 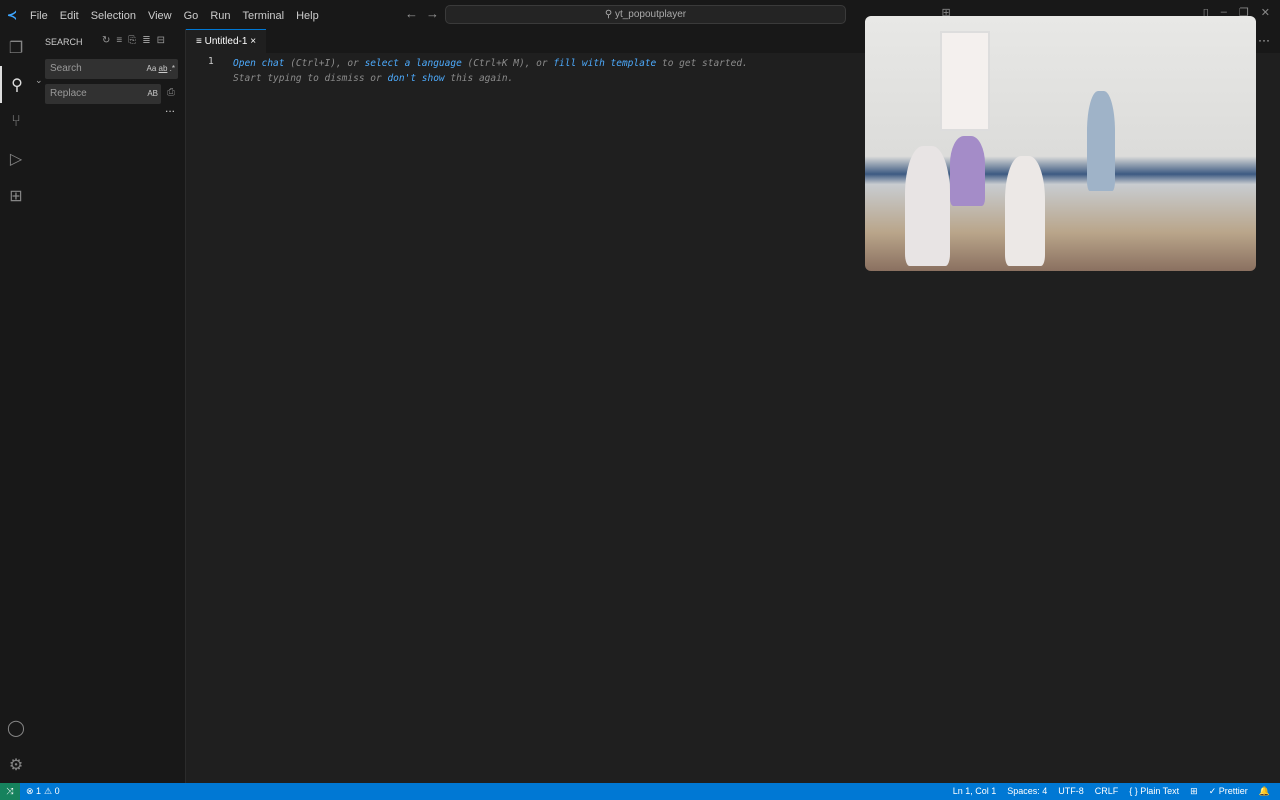 I want to click on settings-gear-icon: ⚙, so click(x=16, y=764).